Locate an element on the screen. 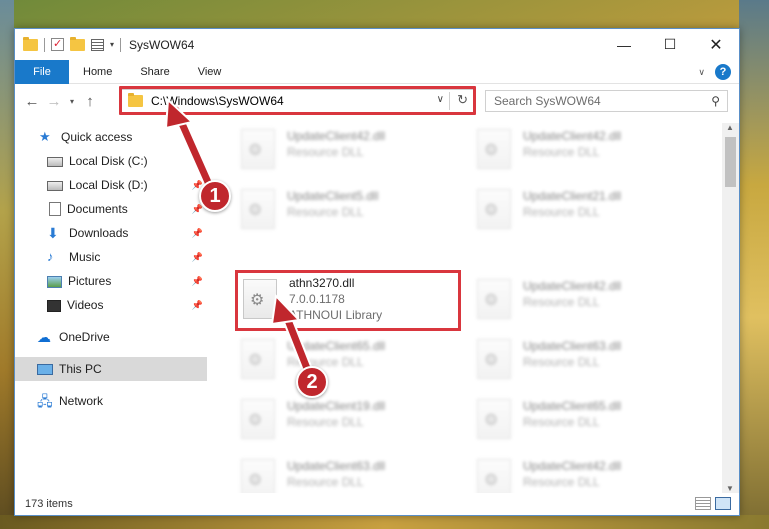 Image resolution: width=769 pixels, height=529 pixels. tab-view: View is located at coordinates (210, 72).